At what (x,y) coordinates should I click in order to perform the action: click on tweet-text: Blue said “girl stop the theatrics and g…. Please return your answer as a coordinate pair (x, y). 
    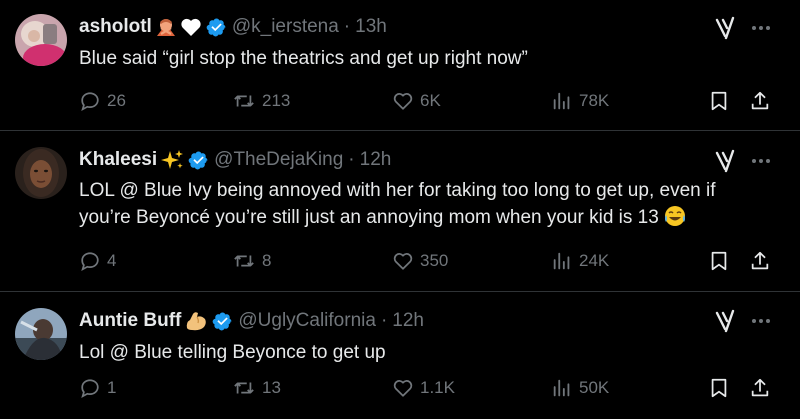
    Looking at the image, I should click on (303, 58).